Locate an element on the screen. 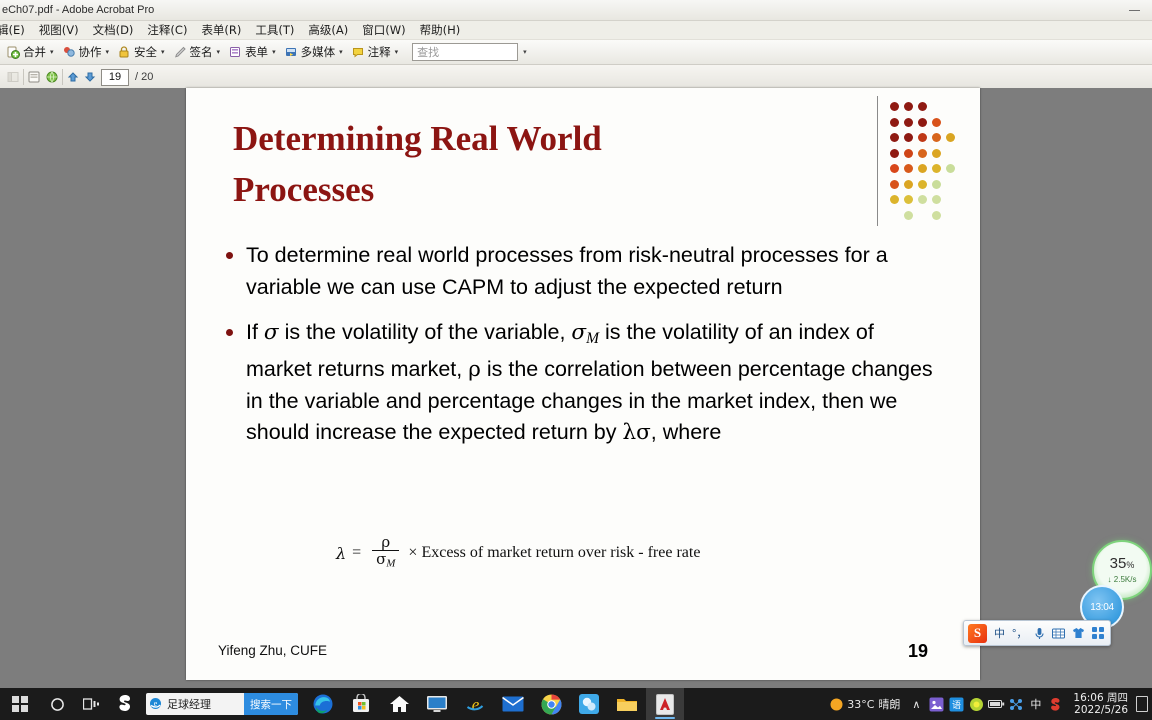 The height and width of the screenshot is (720, 1152). formula-fraction: ρ σM is located at coordinates (386, 553).